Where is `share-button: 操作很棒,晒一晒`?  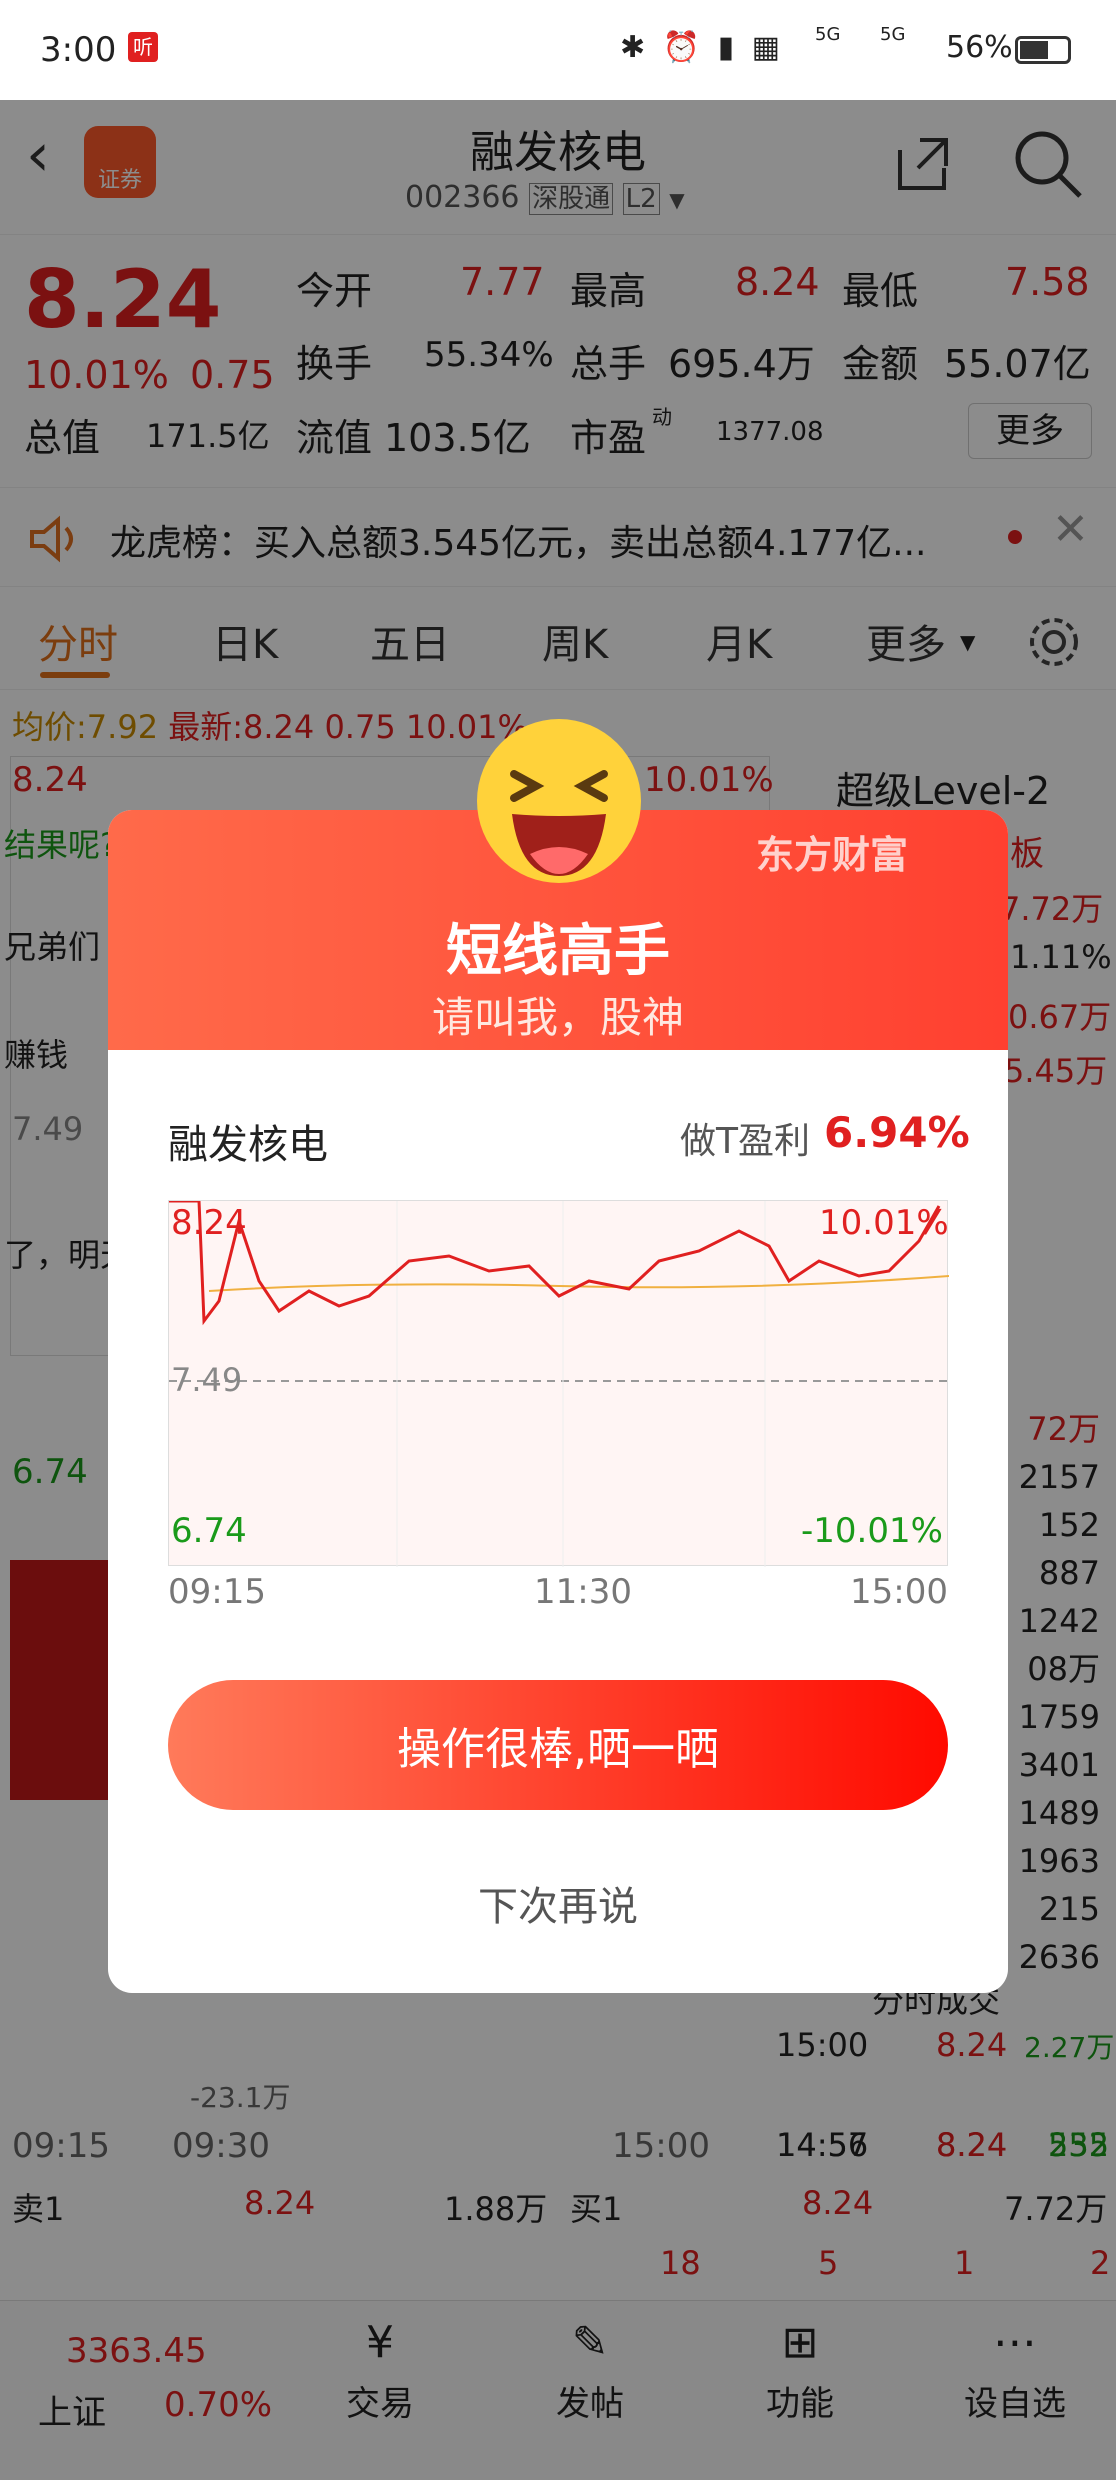 share-button: 操作很棒,晒一晒 is located at coordinates (558, 1745).